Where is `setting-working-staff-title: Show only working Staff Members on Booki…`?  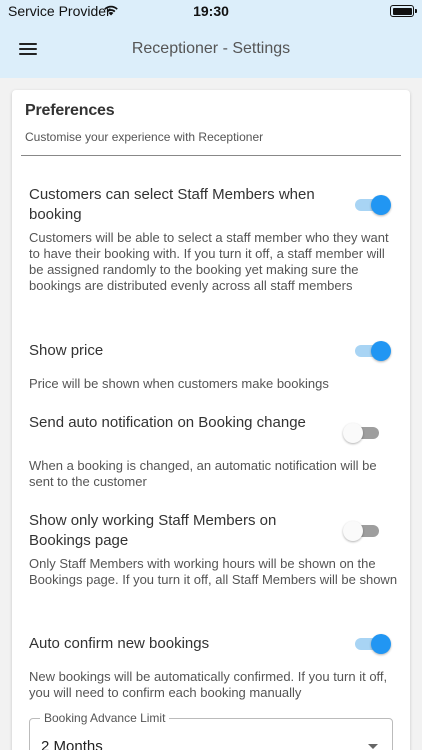 setting-working-staff-title: Show only working Staff Members on Booki… is located at coordinates (153, 530).